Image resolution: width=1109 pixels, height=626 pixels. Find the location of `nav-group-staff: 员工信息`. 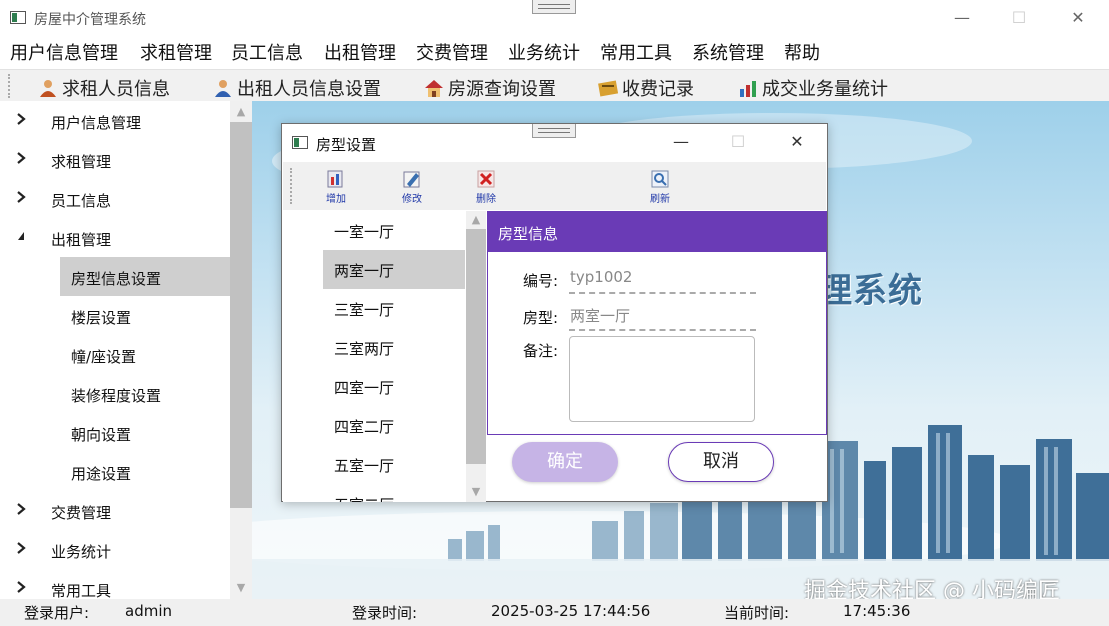

nav-group-staff: 员工信息 is located at coordinates (115, 198).